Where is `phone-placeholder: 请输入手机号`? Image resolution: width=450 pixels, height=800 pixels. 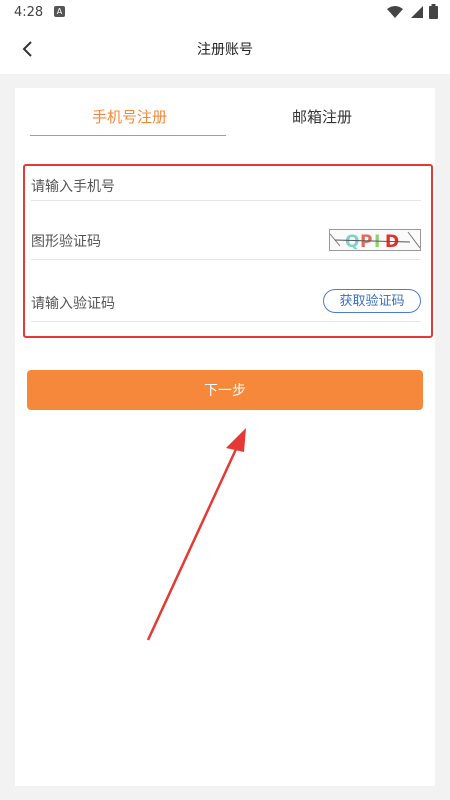
phone-placeholder: 请输入手机号 is located at coordinates (73, 187).